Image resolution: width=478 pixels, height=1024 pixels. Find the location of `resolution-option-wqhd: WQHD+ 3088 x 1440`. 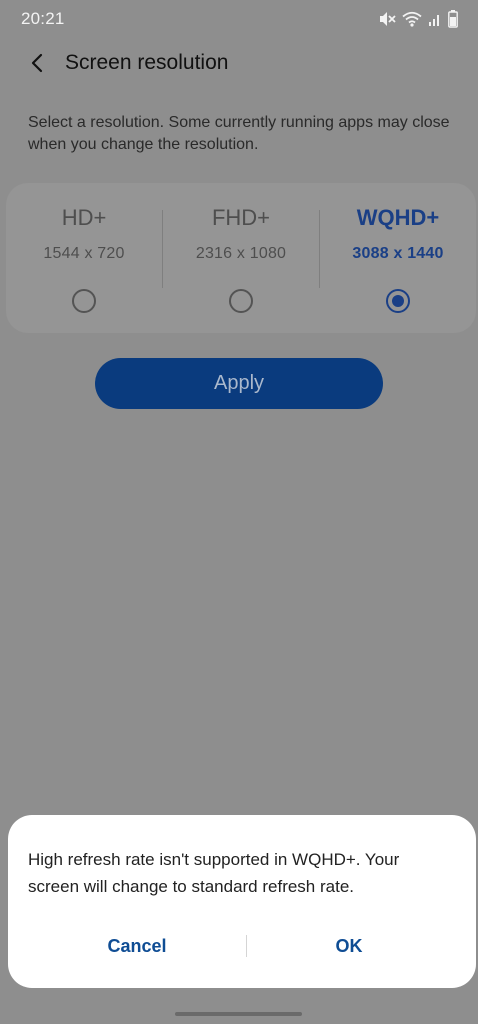

resolution-option-wqhd: WQHD+ 3088 x 1440 is located at coordinates (398, 258).